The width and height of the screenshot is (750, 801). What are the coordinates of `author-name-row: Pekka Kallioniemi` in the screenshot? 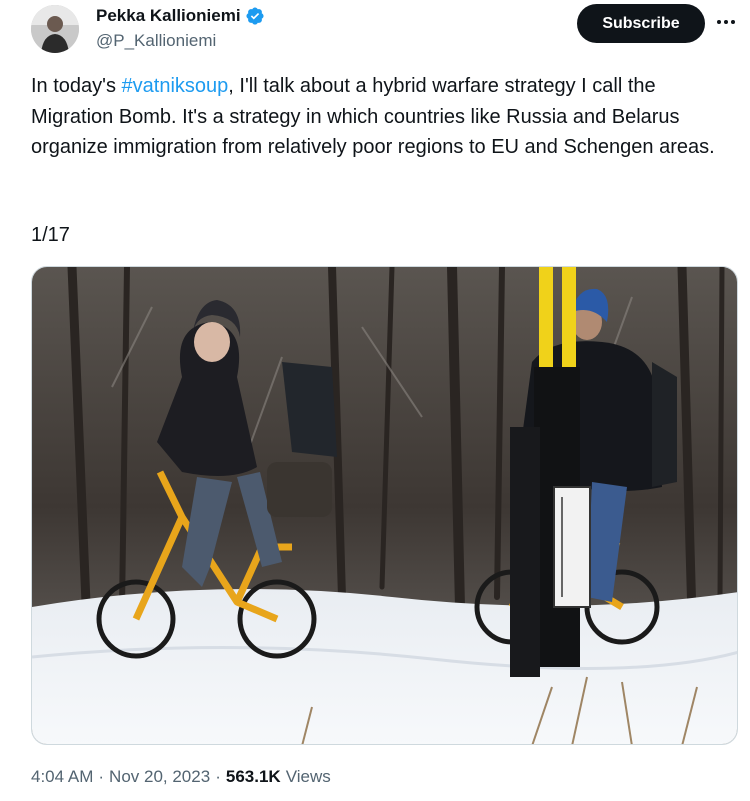 It's located at (180, 16).